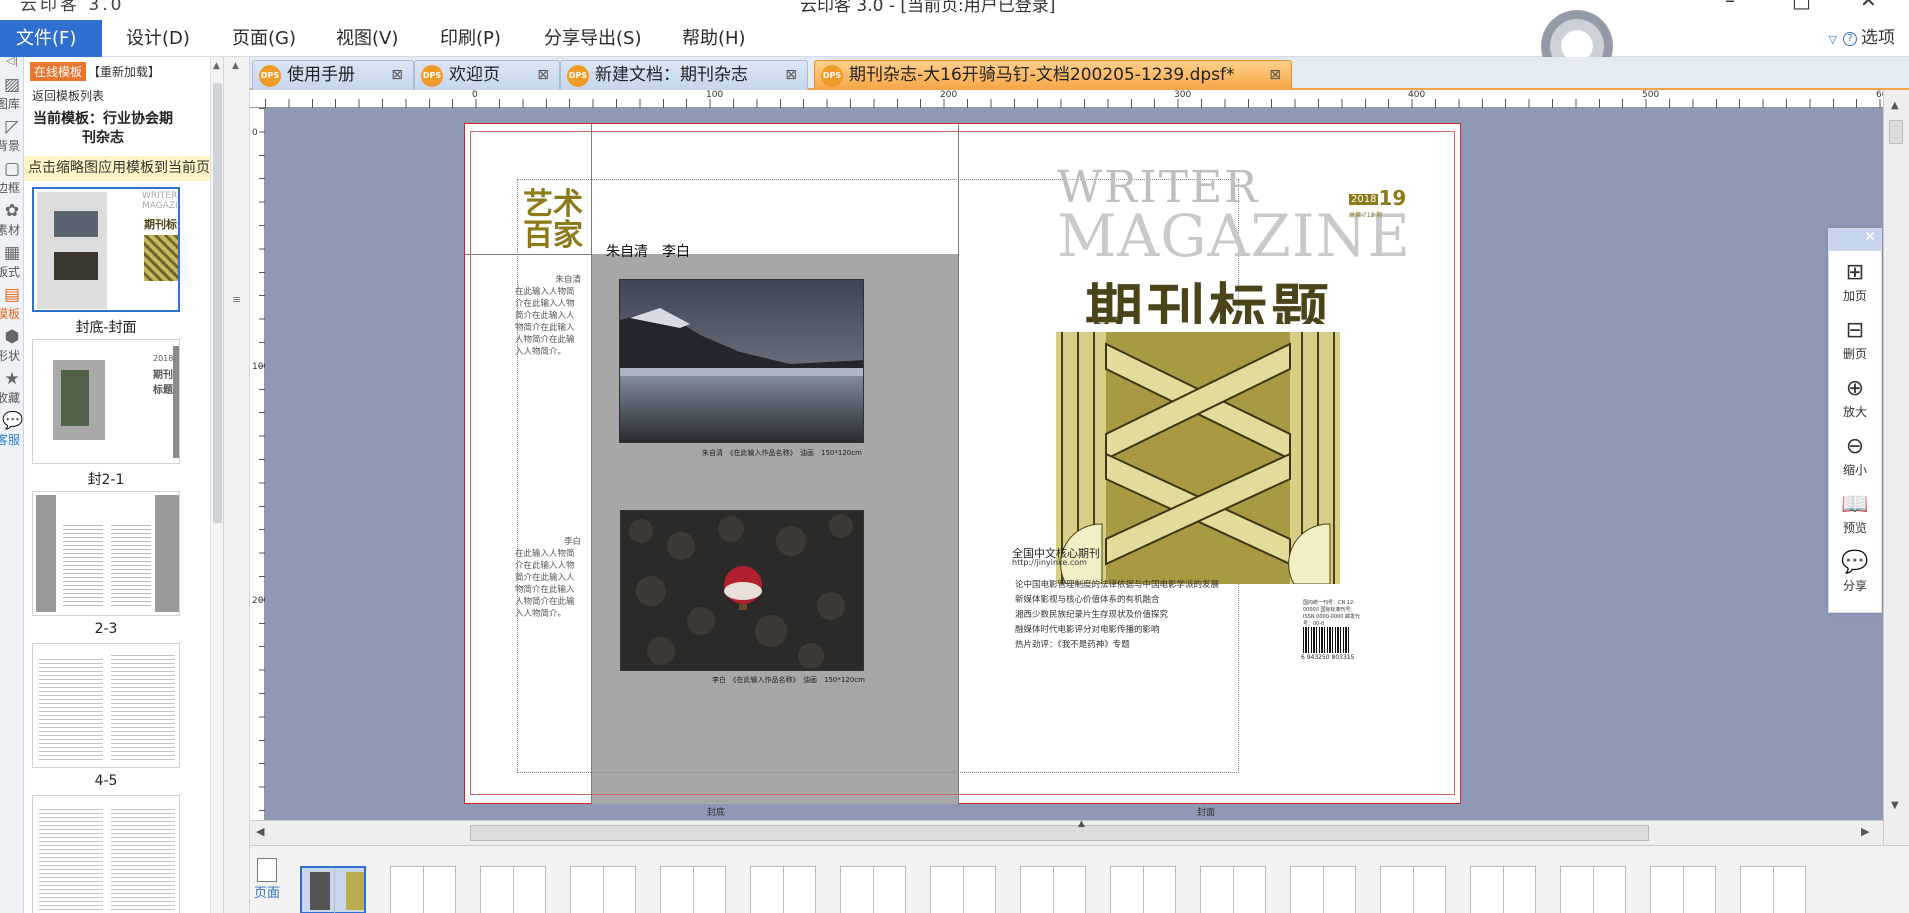 The image size is (1909, 913). Describe the element at coordinates (928, 8) in the screenshot. I see `window-title: 云印客 3.0 - [当前页:用户已登录]` at that location.